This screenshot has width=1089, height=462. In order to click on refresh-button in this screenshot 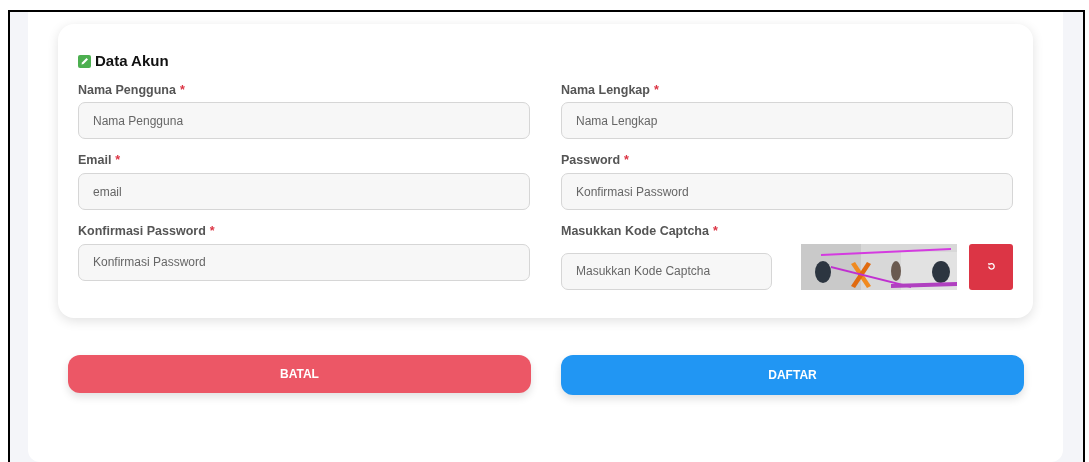, I will do `click(991, 266)`.